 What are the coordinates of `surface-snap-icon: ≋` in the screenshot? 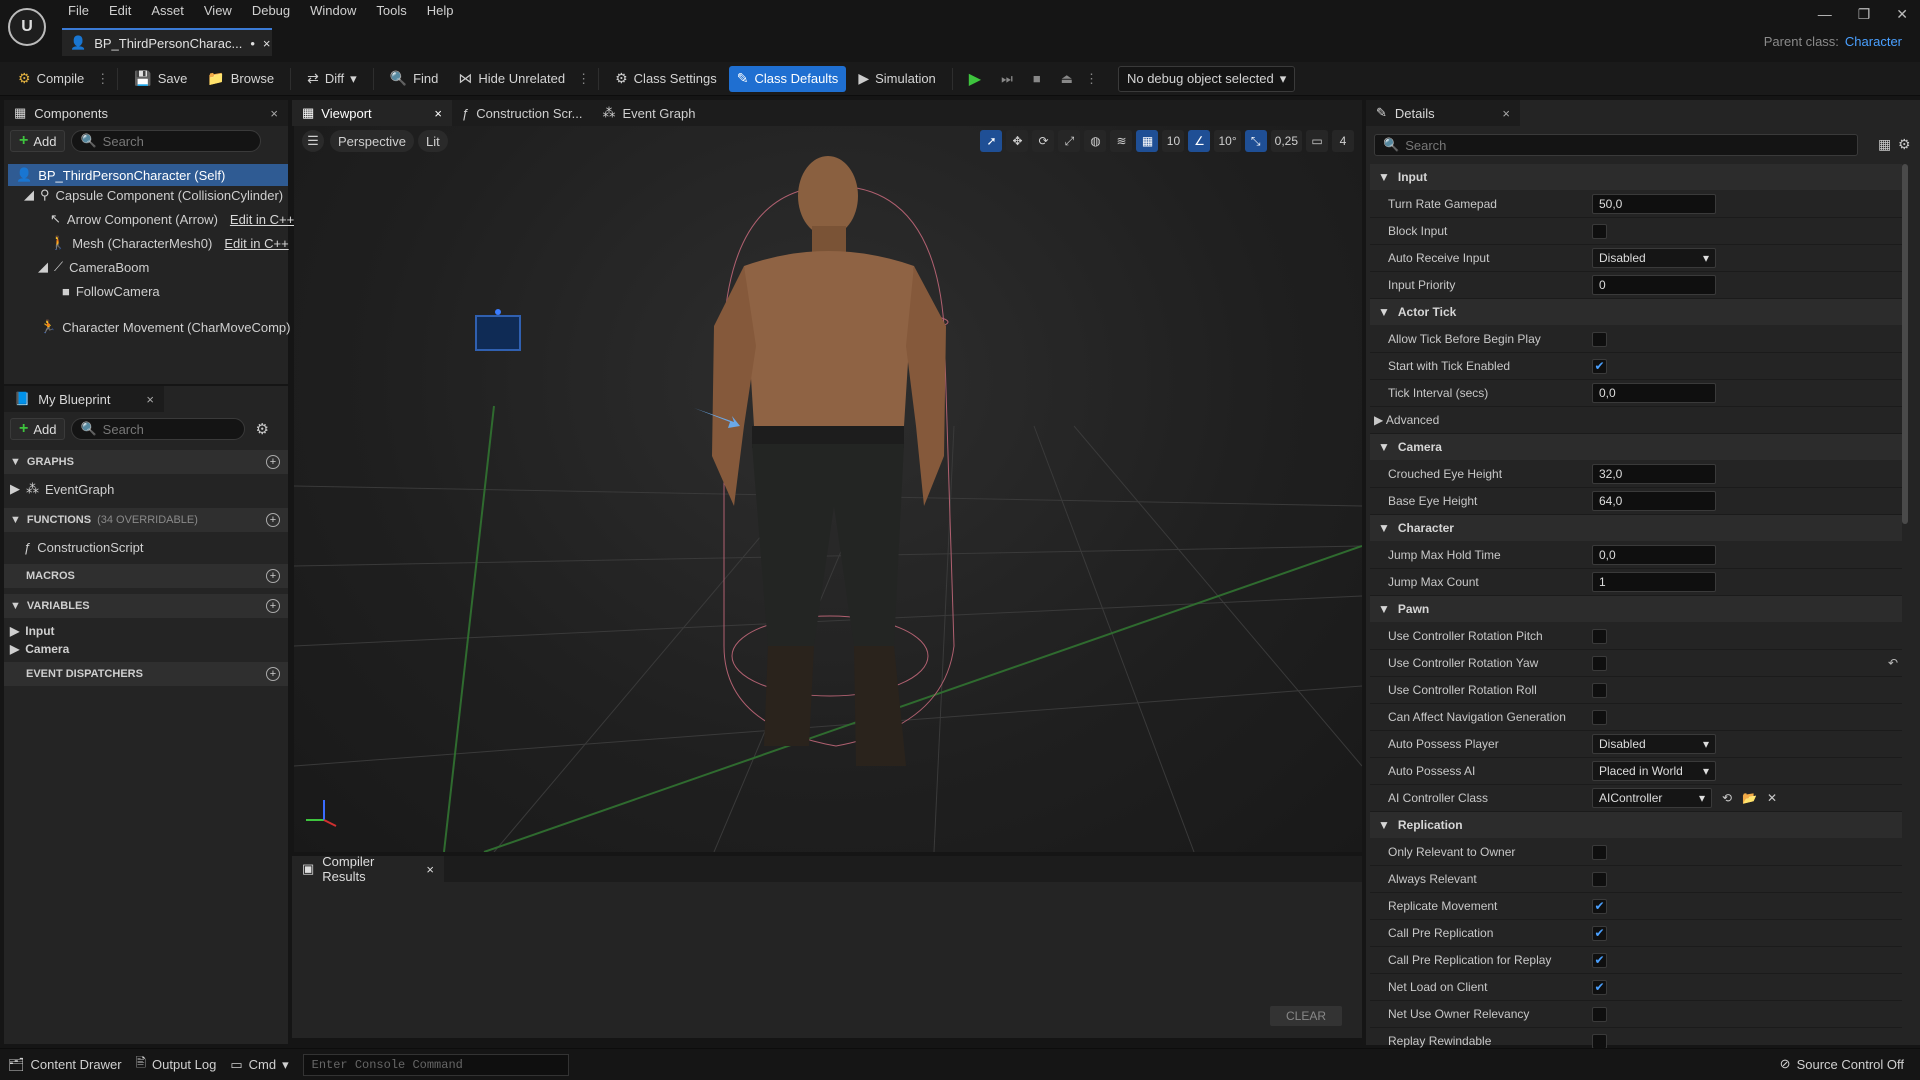 It's located at (1121, 141).